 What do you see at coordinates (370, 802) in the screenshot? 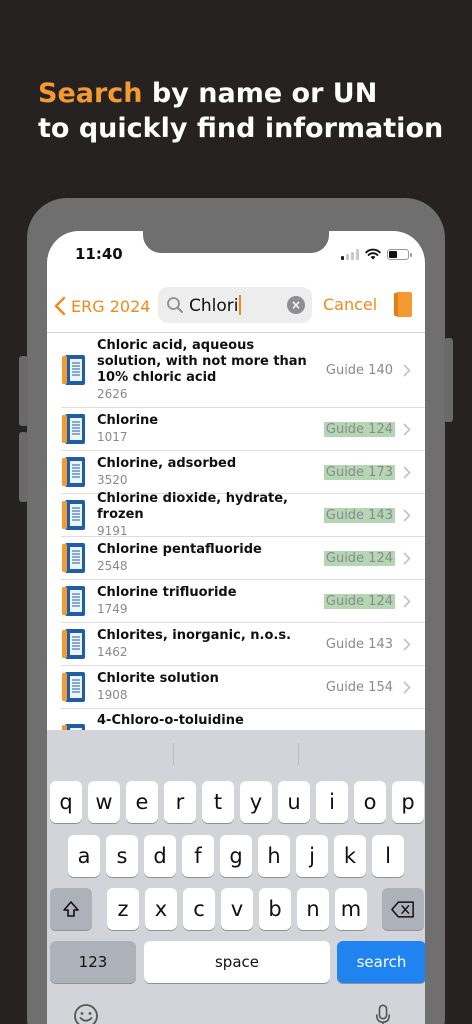
I see `key-o: o` at bounding box center [370, 802].